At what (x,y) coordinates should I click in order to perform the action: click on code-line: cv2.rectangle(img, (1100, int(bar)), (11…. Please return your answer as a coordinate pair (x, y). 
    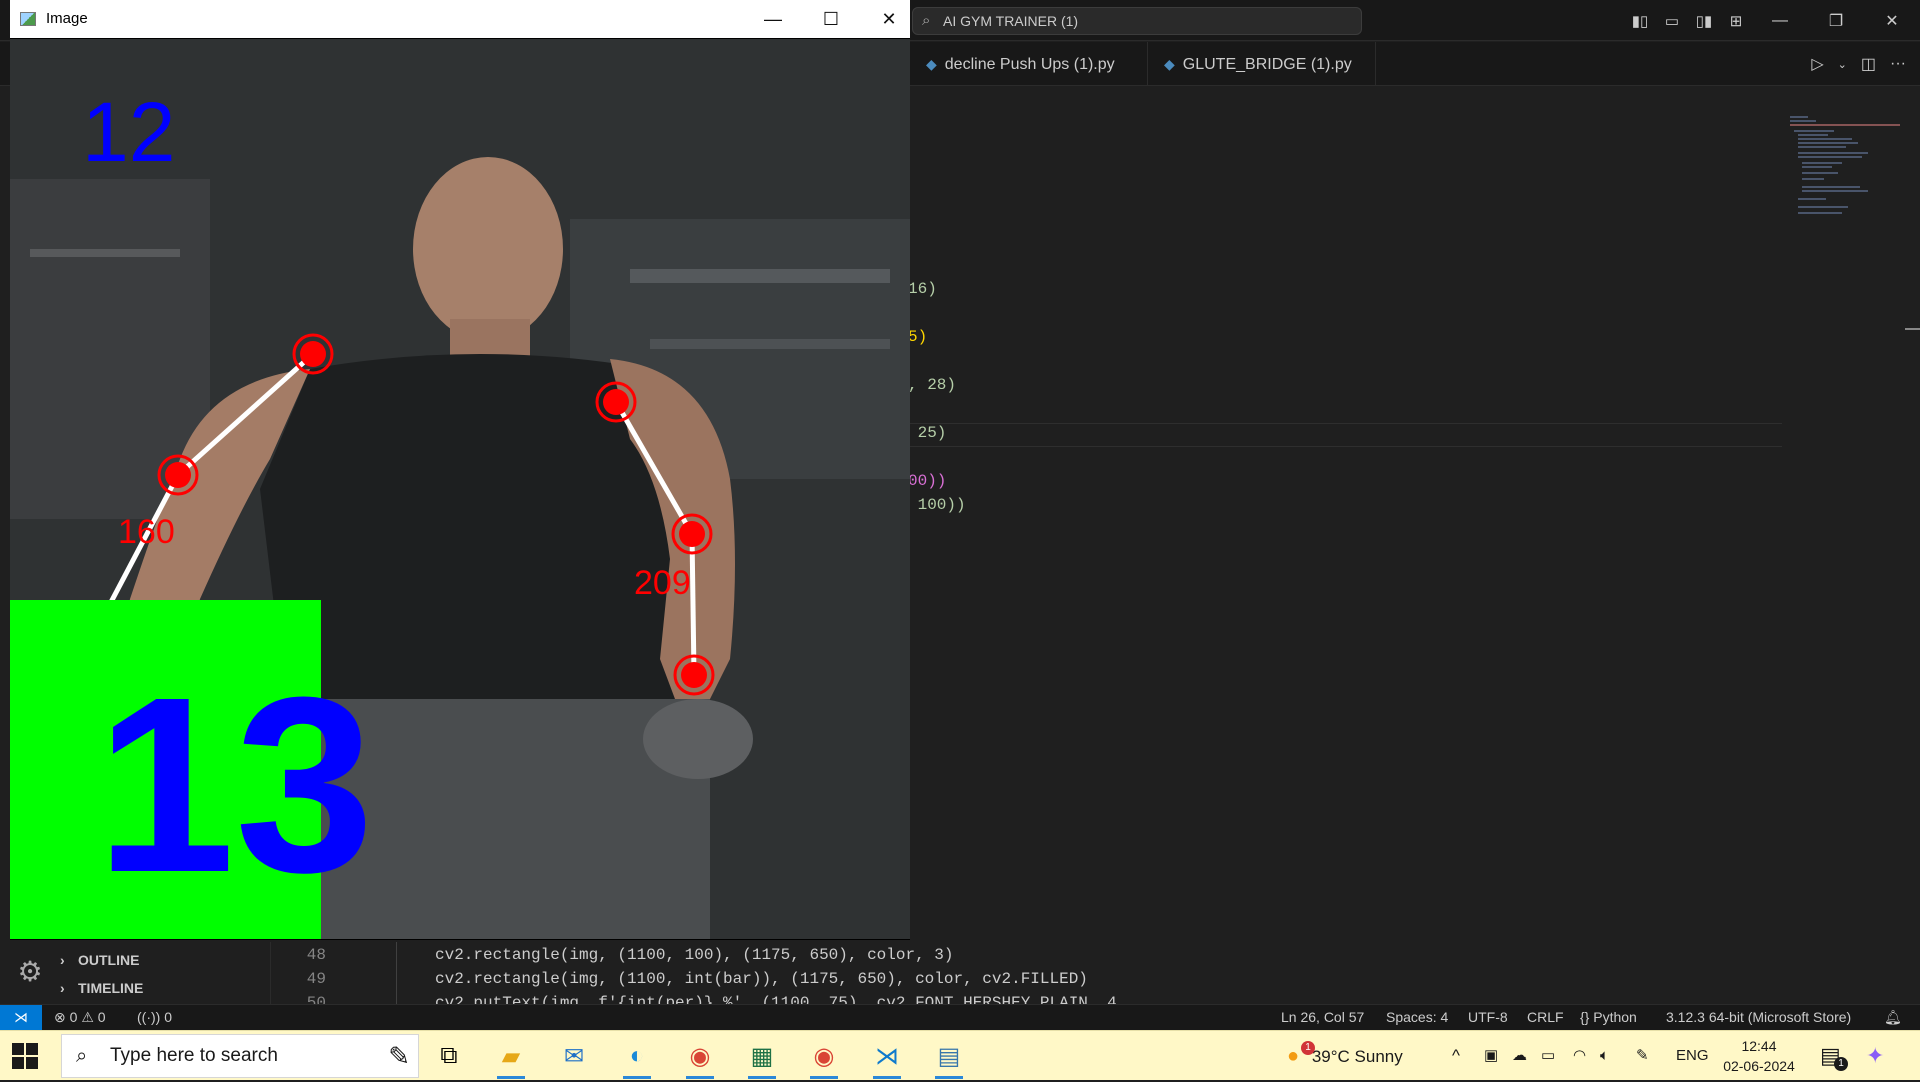
    Looking at the image, I should click on (761, 979).